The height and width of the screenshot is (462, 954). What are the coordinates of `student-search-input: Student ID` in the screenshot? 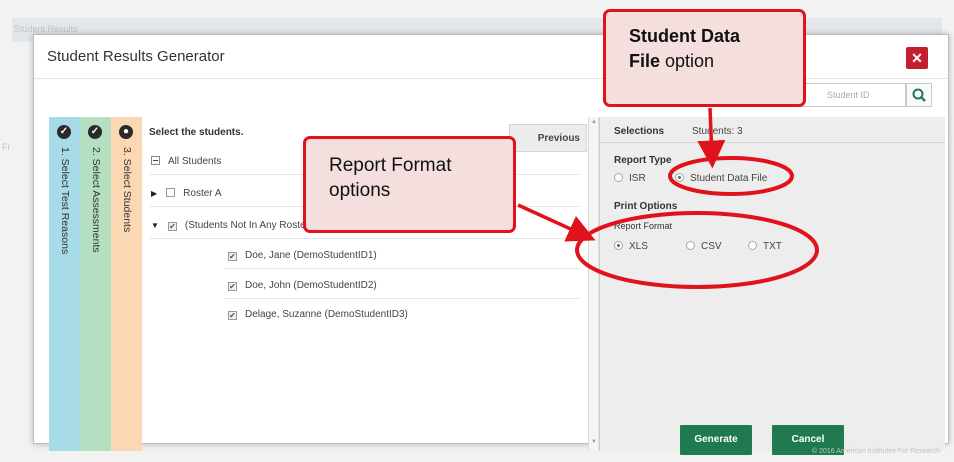 It's located at (850, 95).